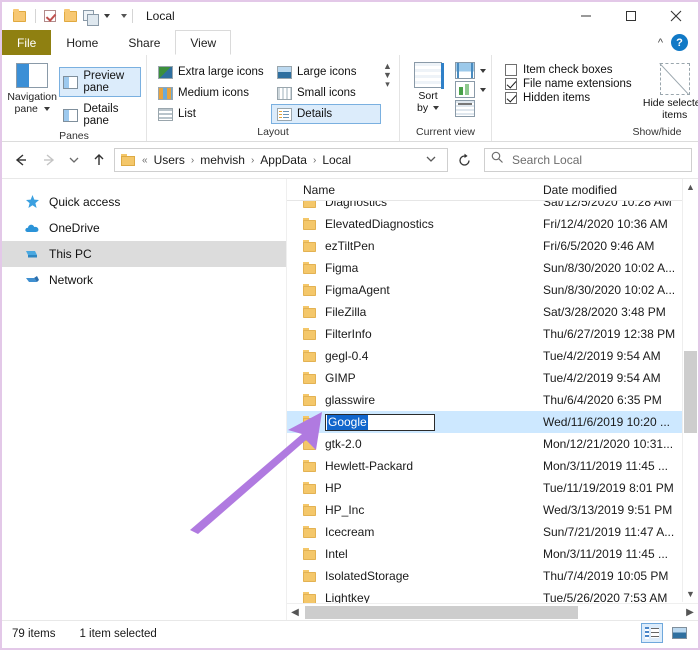 Image resolution: width=700 pixels, height=650 pixels. I want to click on table-row: HP_Inc Wed/3/13/2019 9:51 PM, so click(492, 510).